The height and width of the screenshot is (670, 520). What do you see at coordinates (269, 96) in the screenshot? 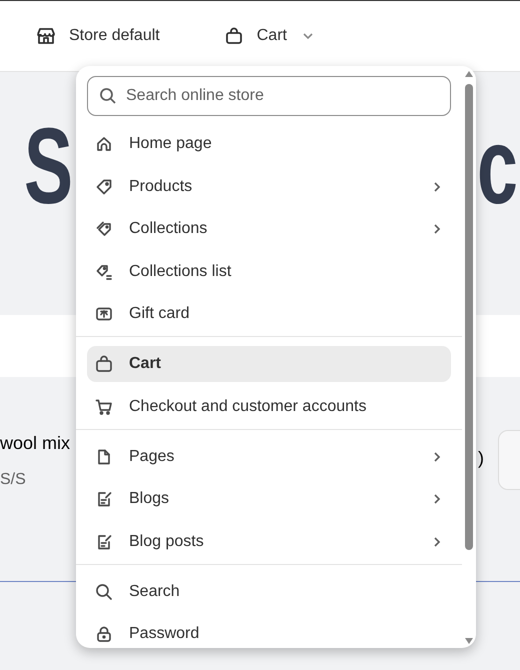
I see `search-field: Search online store` at bounding box center [269, 96].